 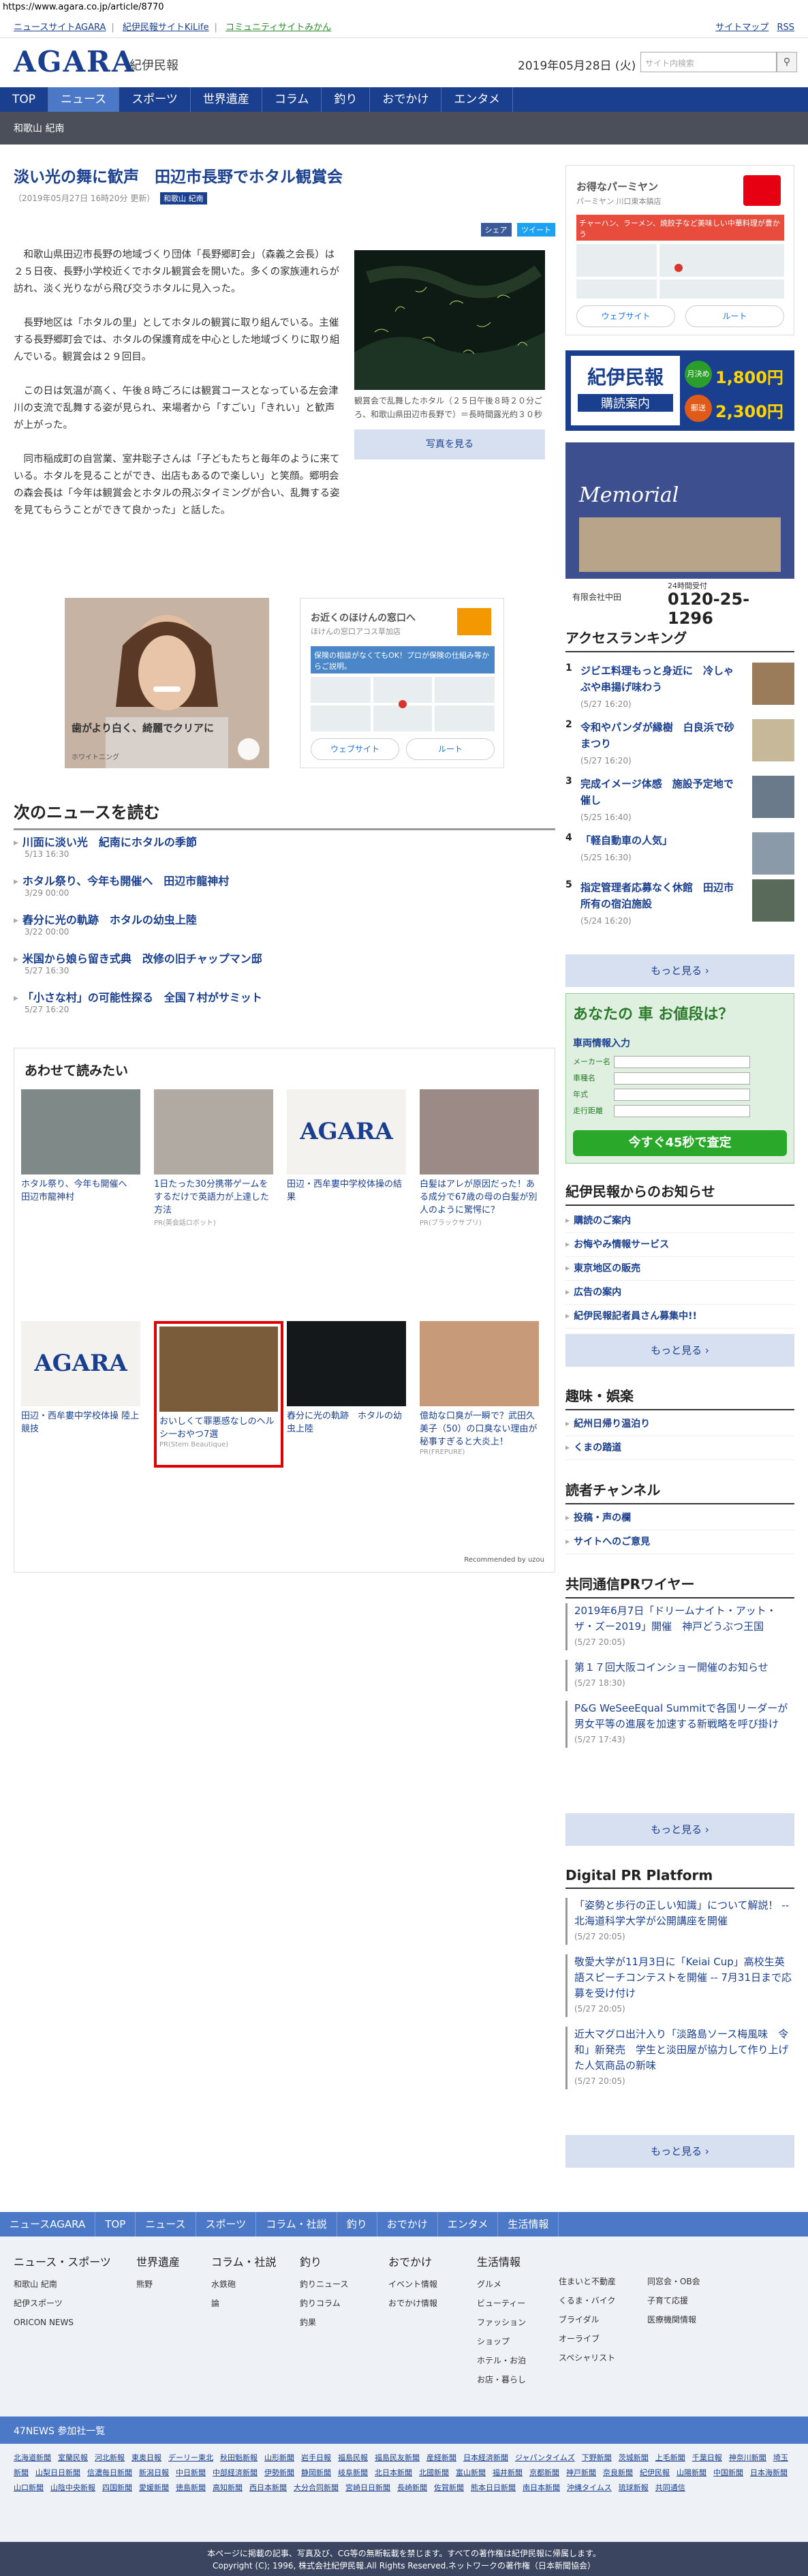 What do you see at coordinates (625, 316) in the screenshot?
I see `pin-website-button: ウェブサイト` at bounding box center [625, 316].